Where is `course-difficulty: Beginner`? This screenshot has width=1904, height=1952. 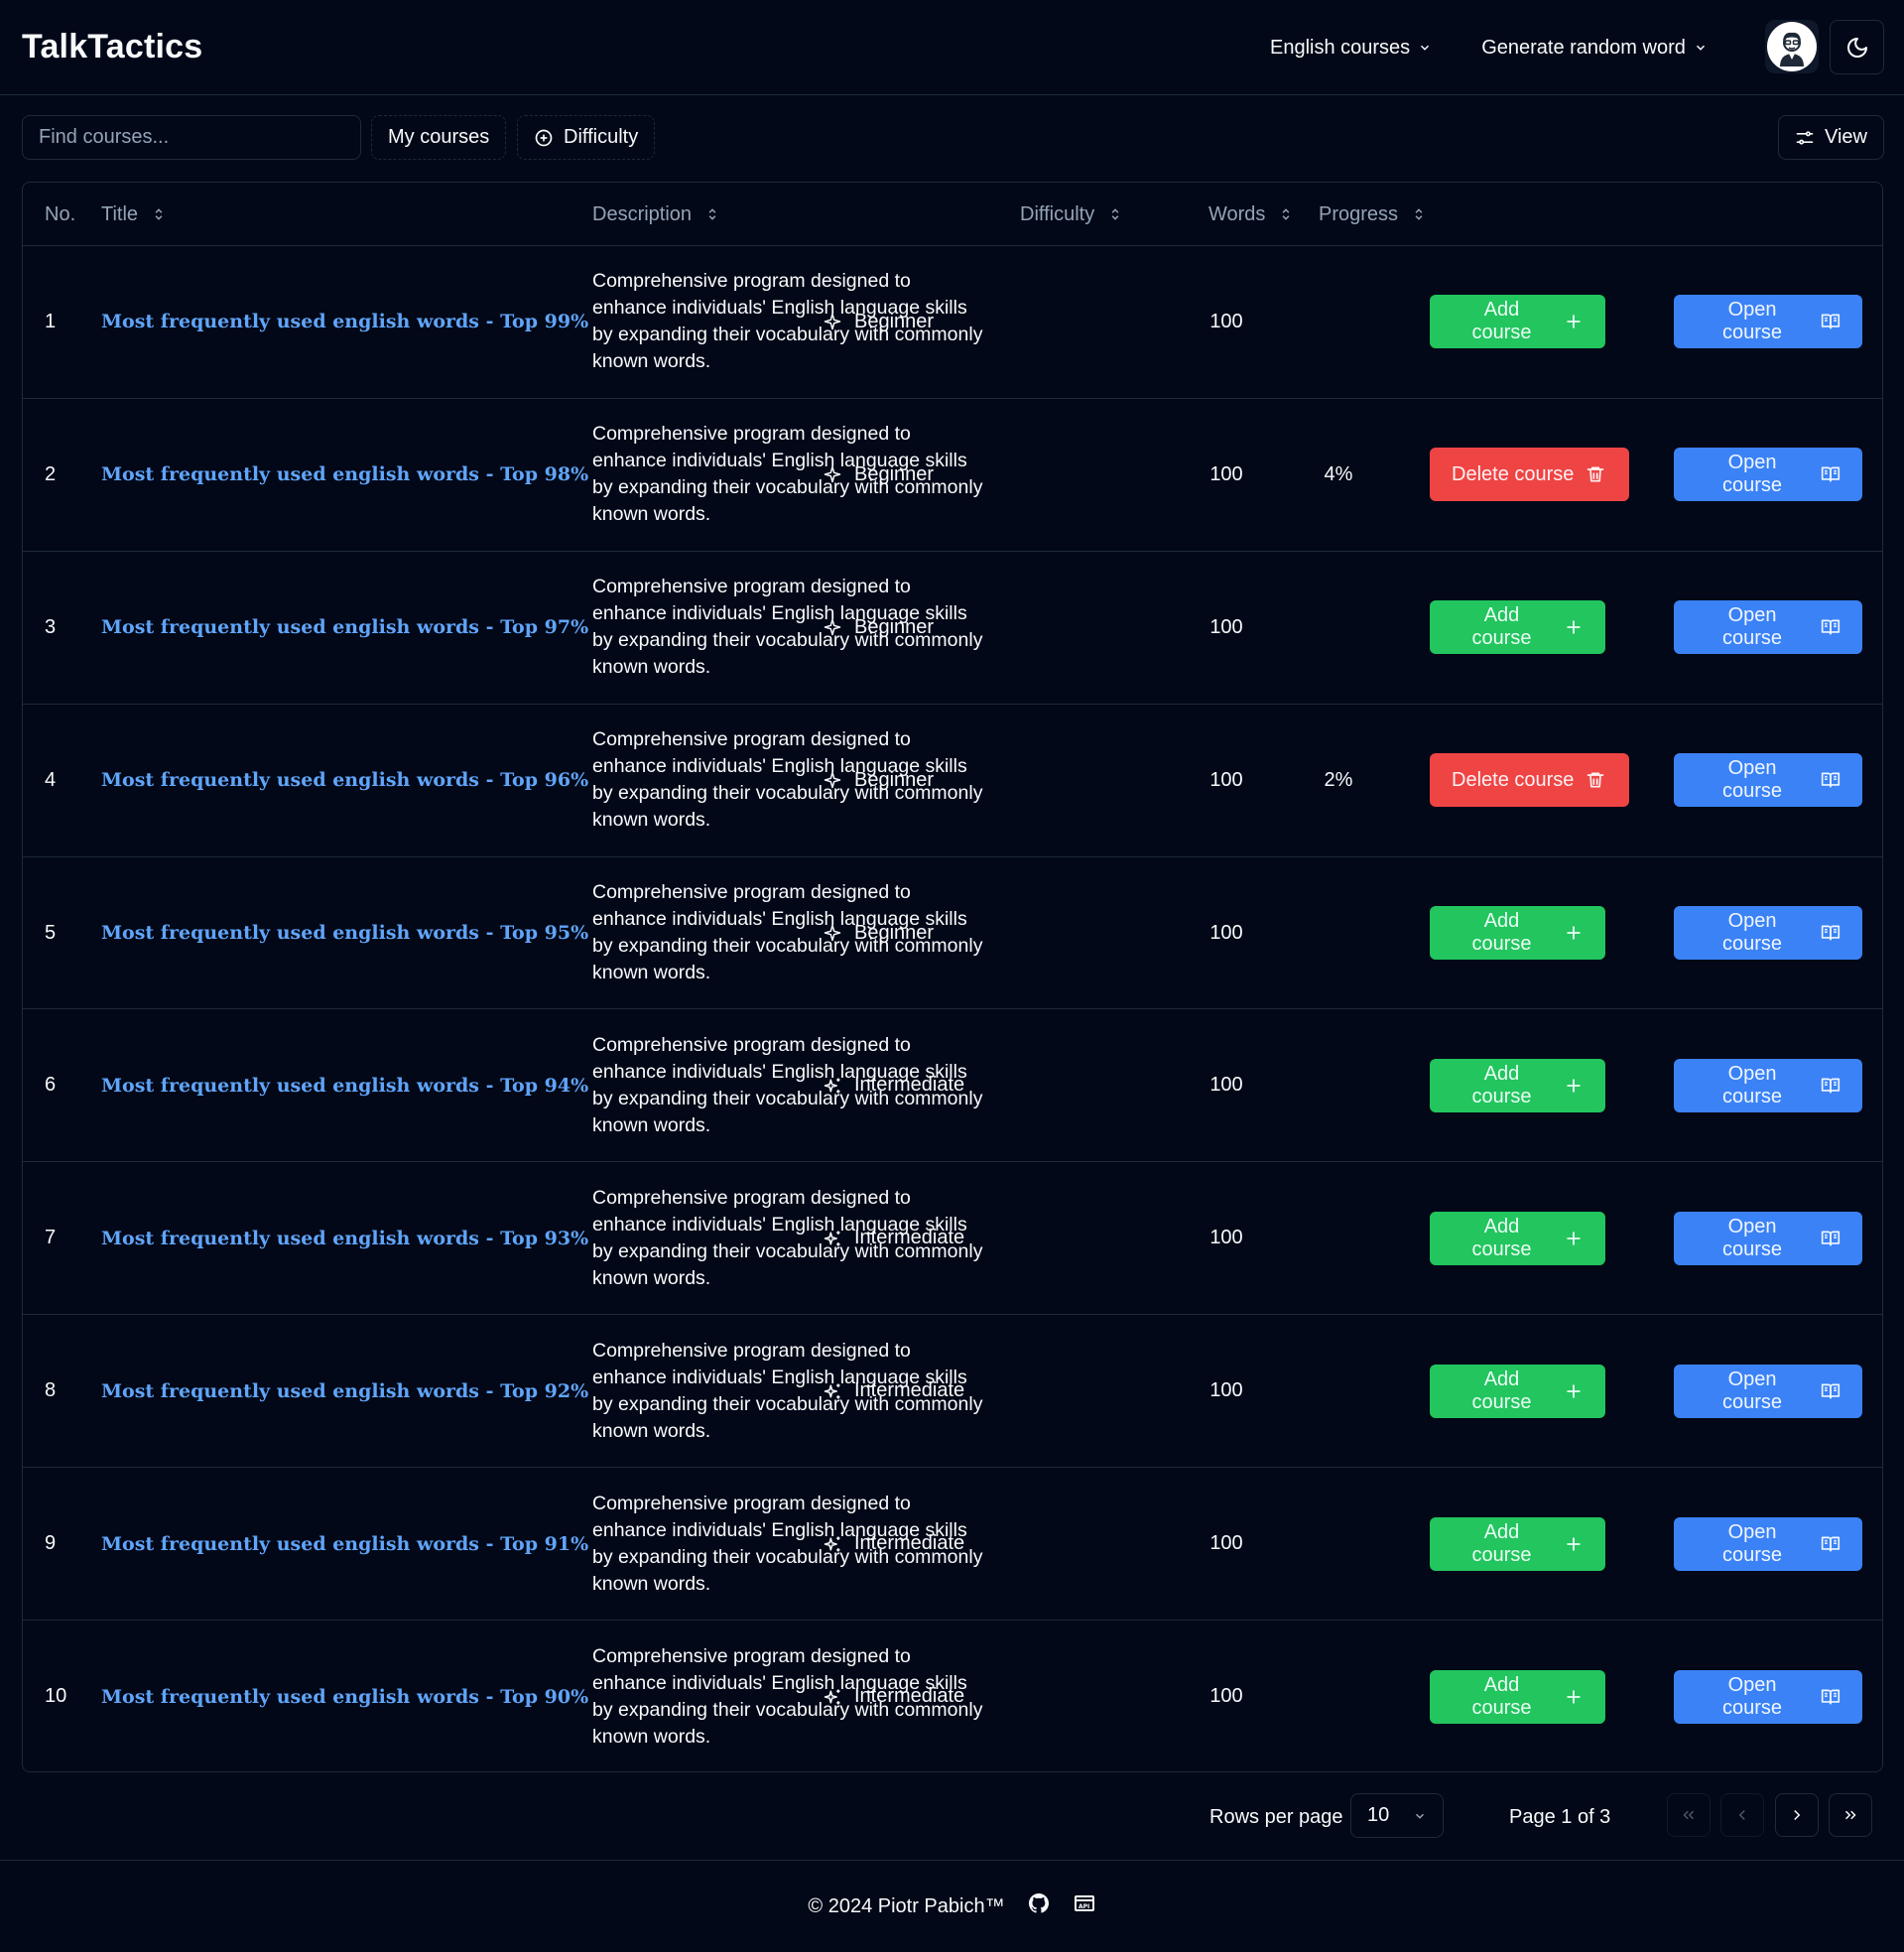 course-difficulty: Beginner is located at coordinates (878, 780).